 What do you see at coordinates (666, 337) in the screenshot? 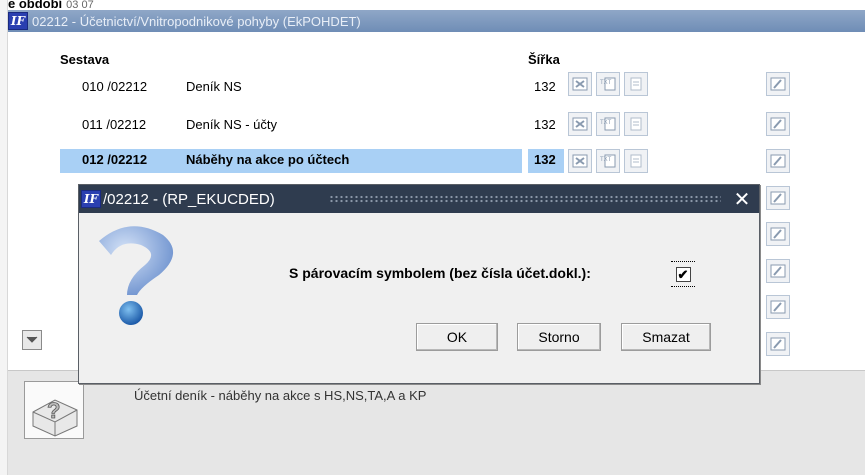
I see `smazat-button: Smazat` at bounding box center [666, 337].